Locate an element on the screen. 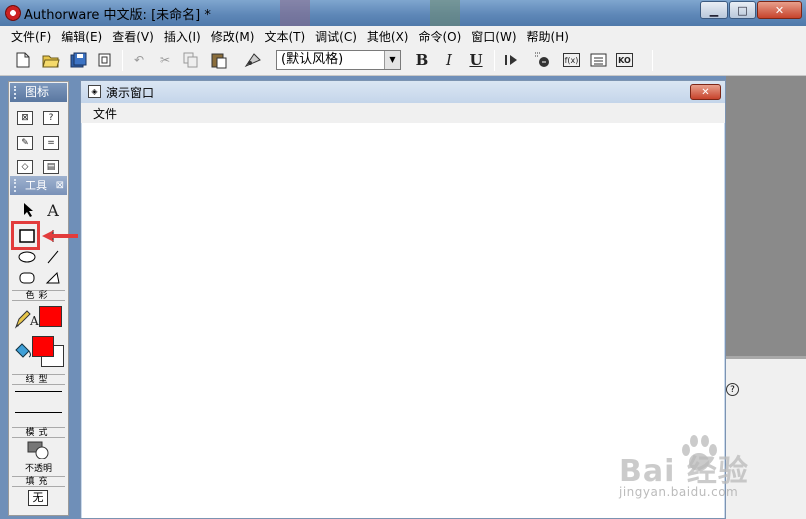 The width and height of the screenshot is (806, 519). tools-palette-header: 工具 ⊠ is located at coordinates (38, 185).